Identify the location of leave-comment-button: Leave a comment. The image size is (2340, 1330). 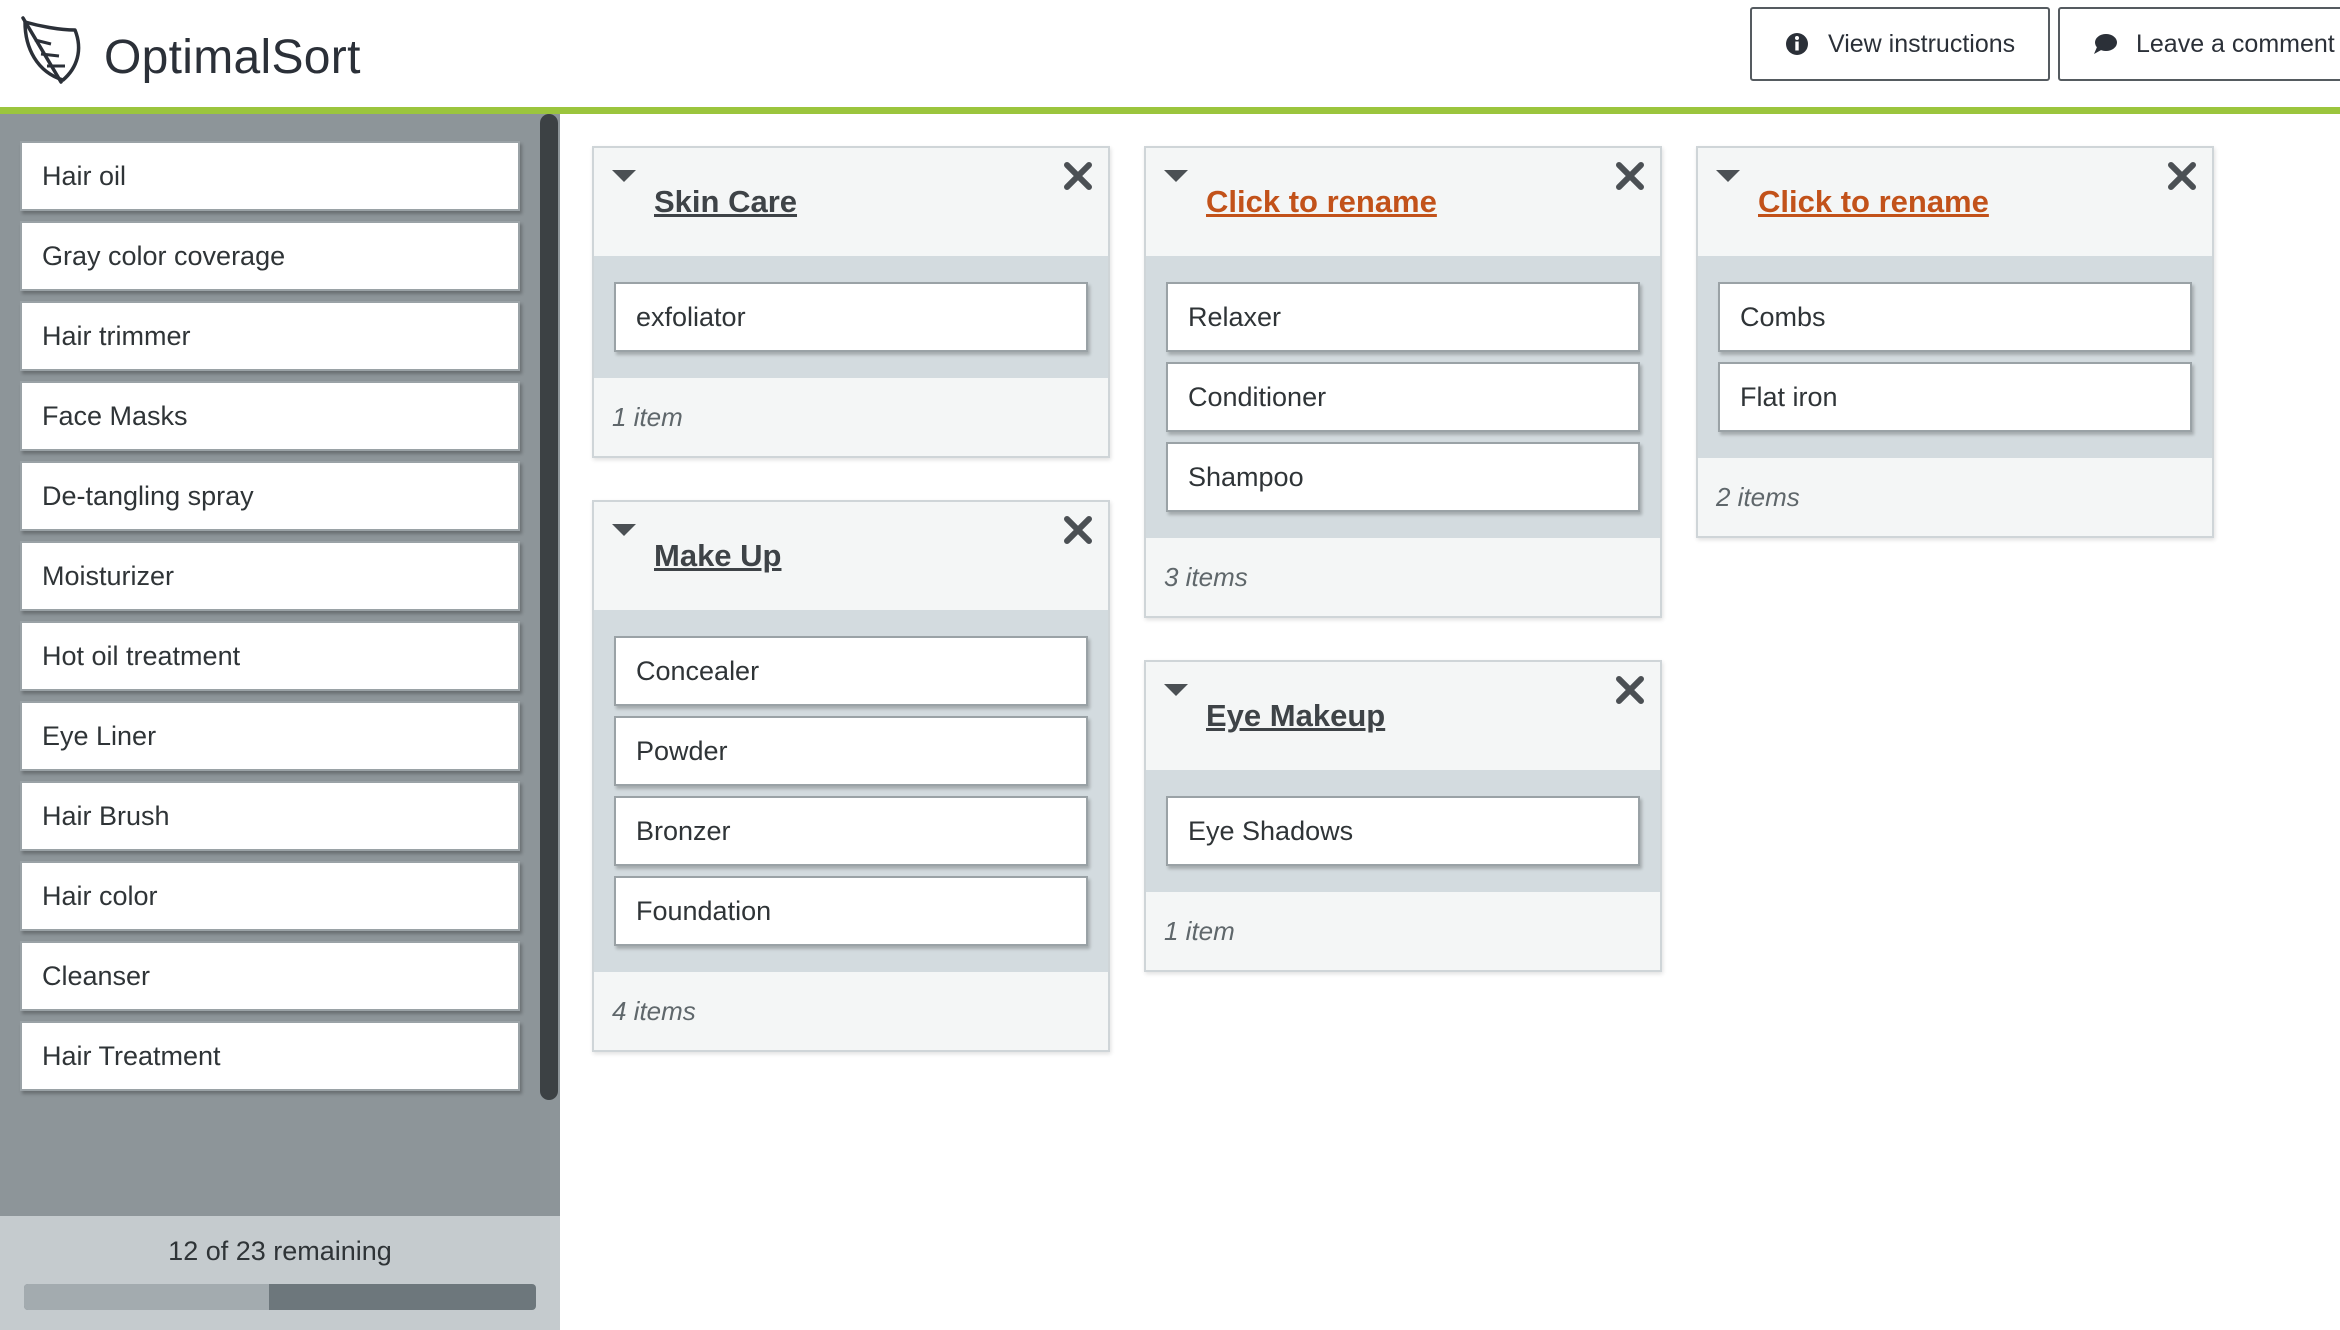
(2199, 44).